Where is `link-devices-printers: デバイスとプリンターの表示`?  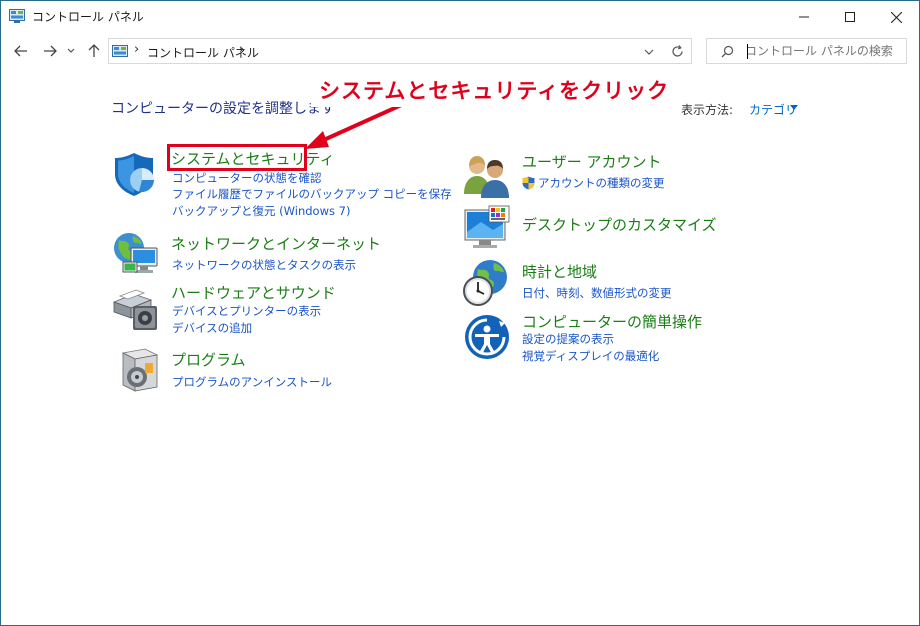 link-devices-printers: デバイスとプリンターの表示 is located at coordinates (246, 311).